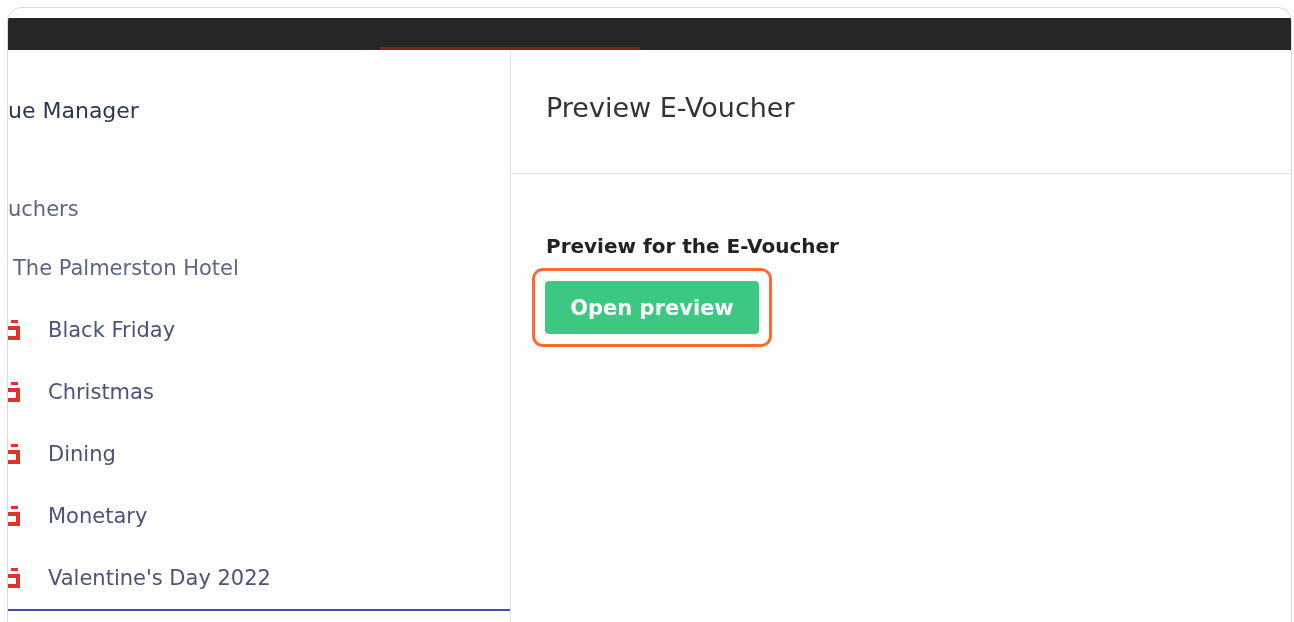 The width and height of the screenshot is (1294, 622). What do you see at coordinates (261, 268) in the screenshot?
I see `hotel-item: The Palmerston Hotel` at bounding box center [261, 268].